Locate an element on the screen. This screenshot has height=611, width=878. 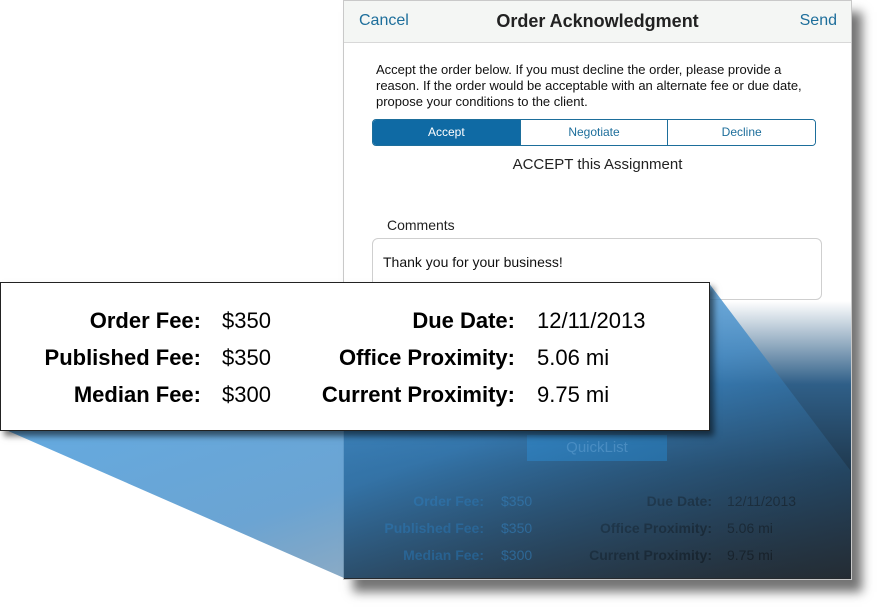
callout-current-proximity-value: 9.75 mi is located at coordinates (573, 394).